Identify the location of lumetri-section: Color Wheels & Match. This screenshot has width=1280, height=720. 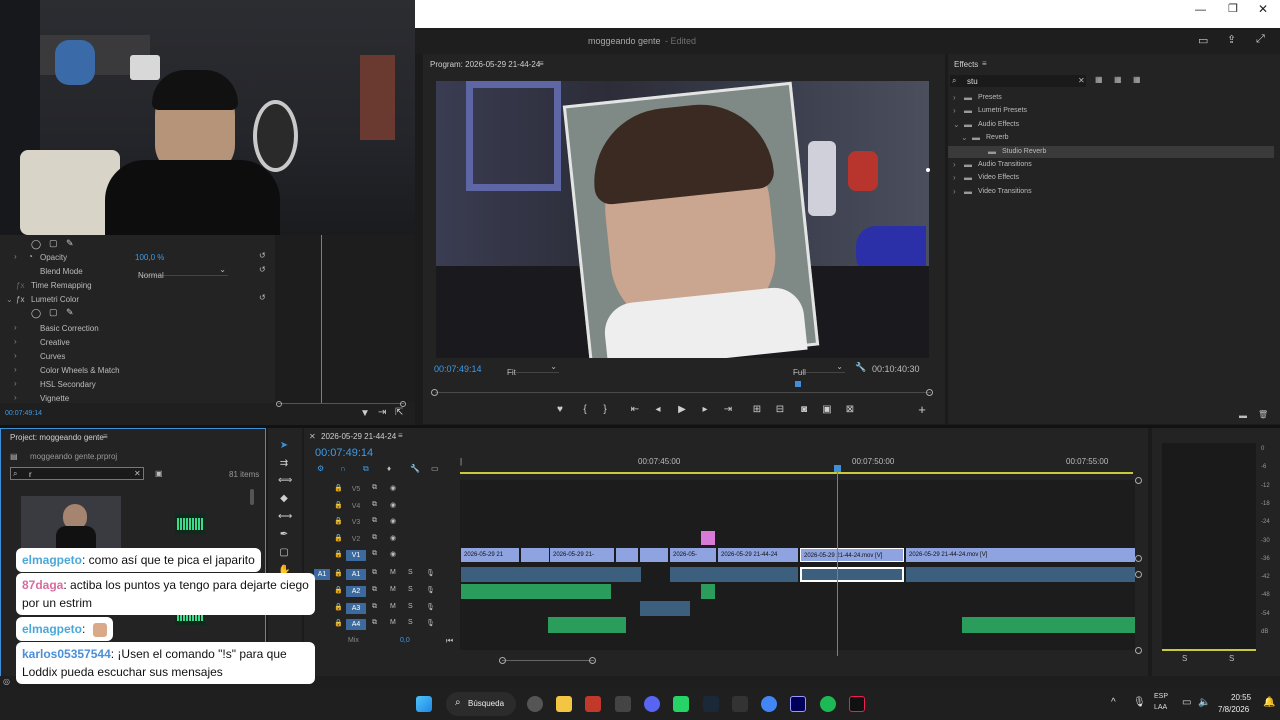
(80, 370).